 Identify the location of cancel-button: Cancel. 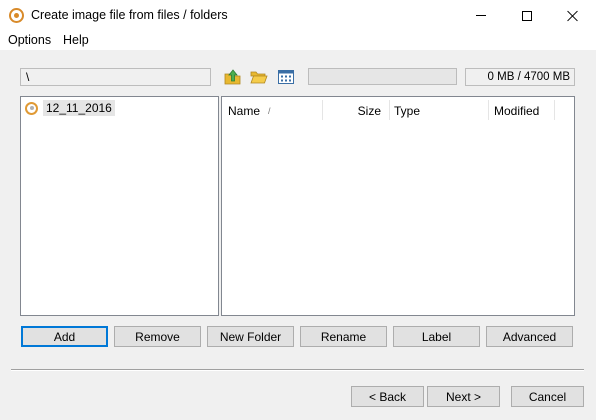
(547, 396).